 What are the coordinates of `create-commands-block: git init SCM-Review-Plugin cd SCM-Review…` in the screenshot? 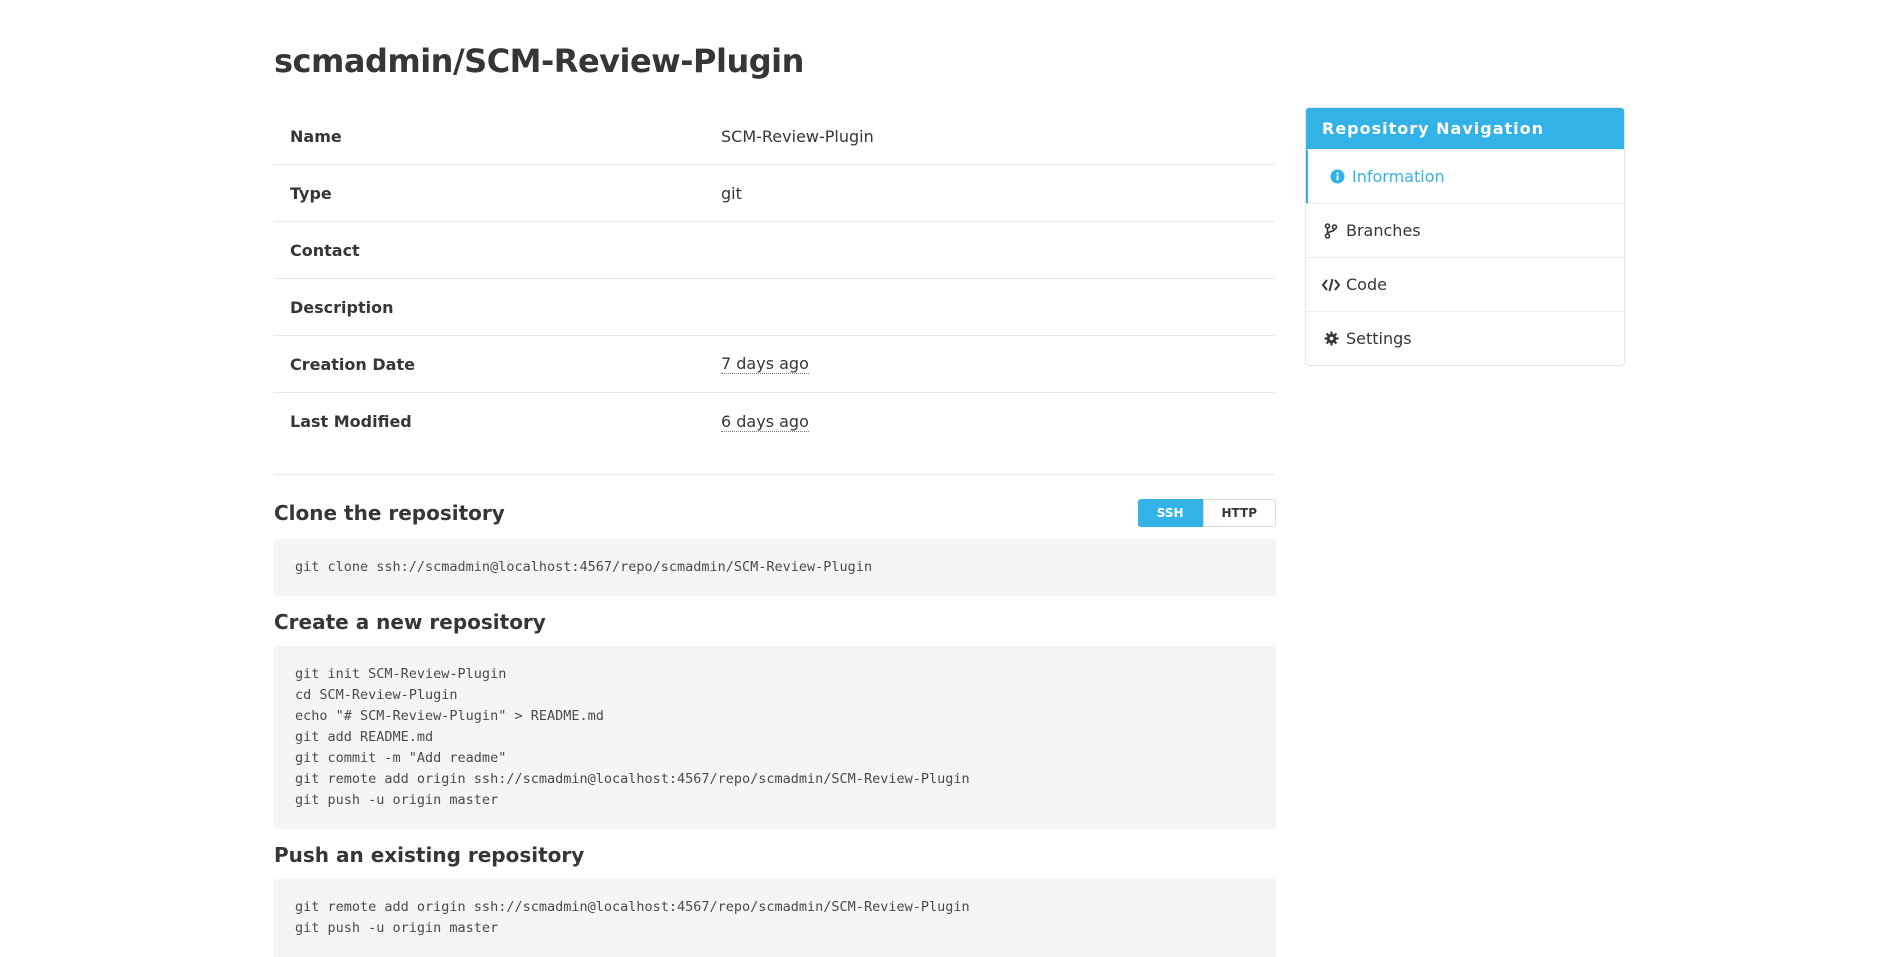 It's located at (775, 737).